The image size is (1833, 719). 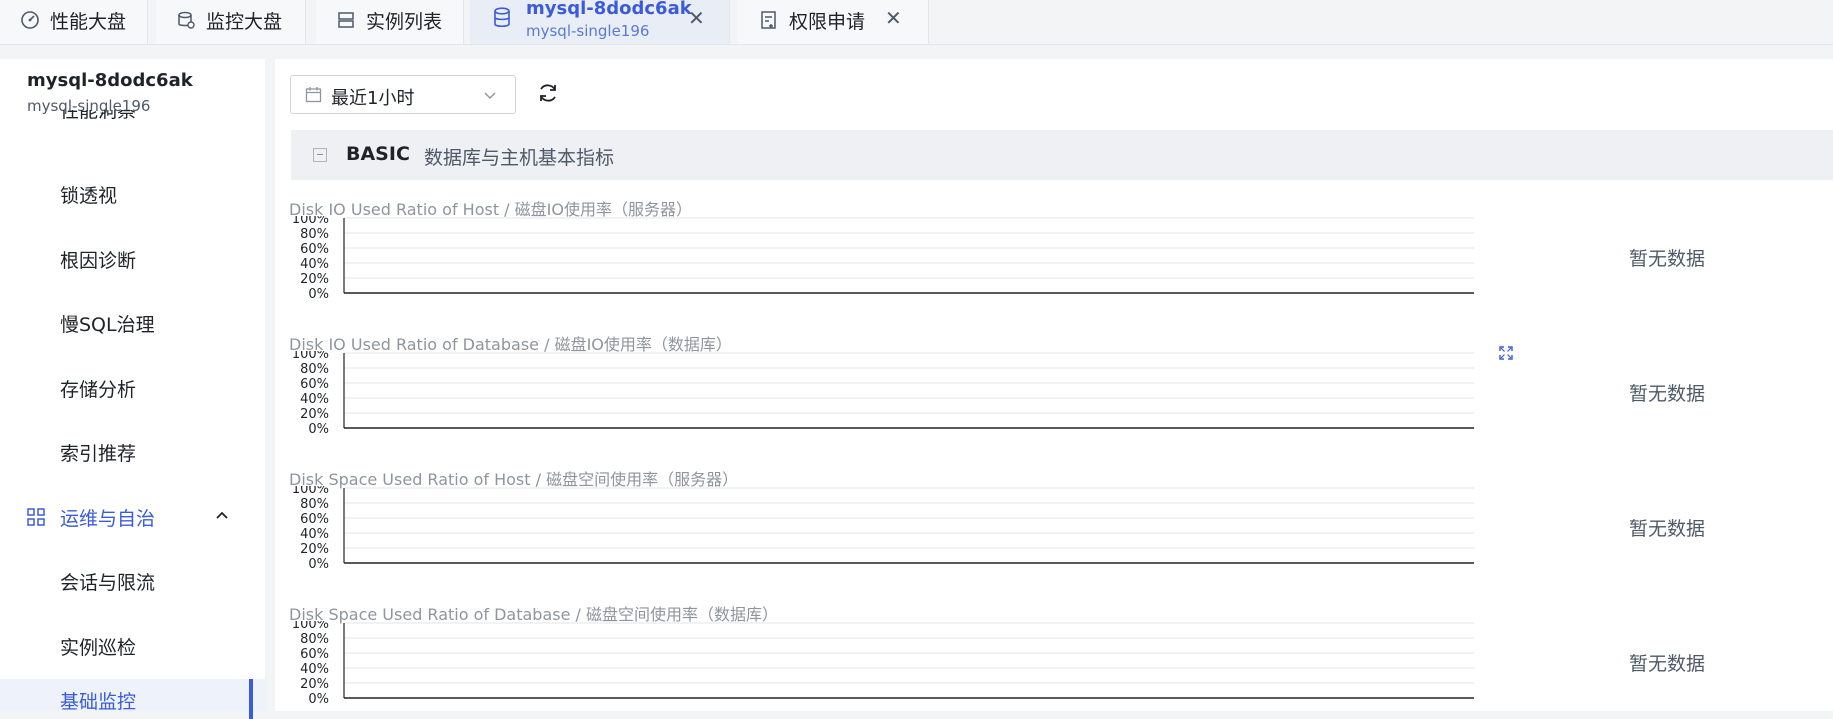 What do you see at coordinates (107, 325) in the screenshot?
I see `sidebar-item-label: 慢SQL治理` at bounding box center [107, 325].